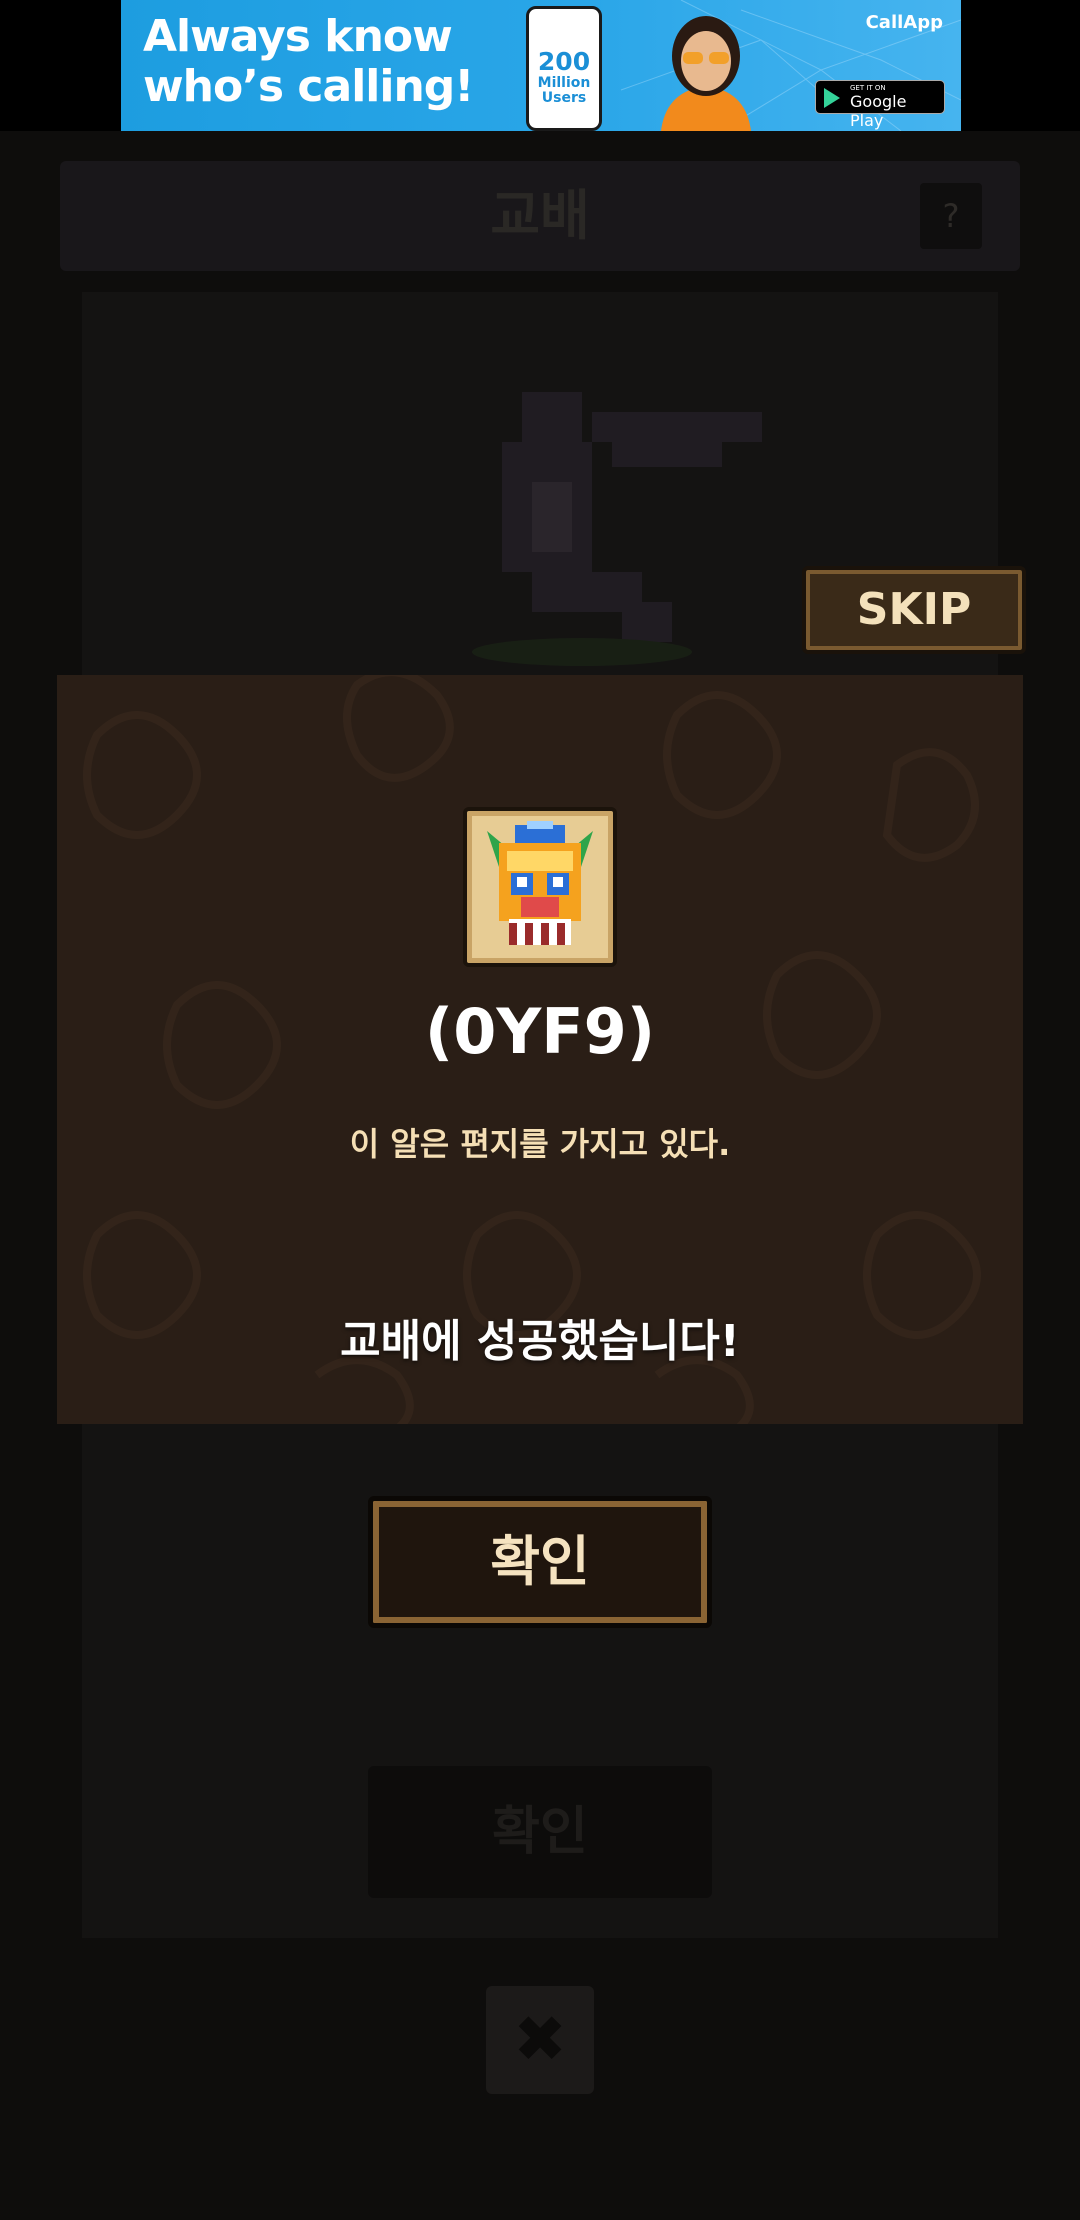 The height and width of the screenshot is (2220, 1080). Describe the element at coordinates (308, 86) in the screenshot. I see `ad-headline-line2: who’s calling!` at that location.